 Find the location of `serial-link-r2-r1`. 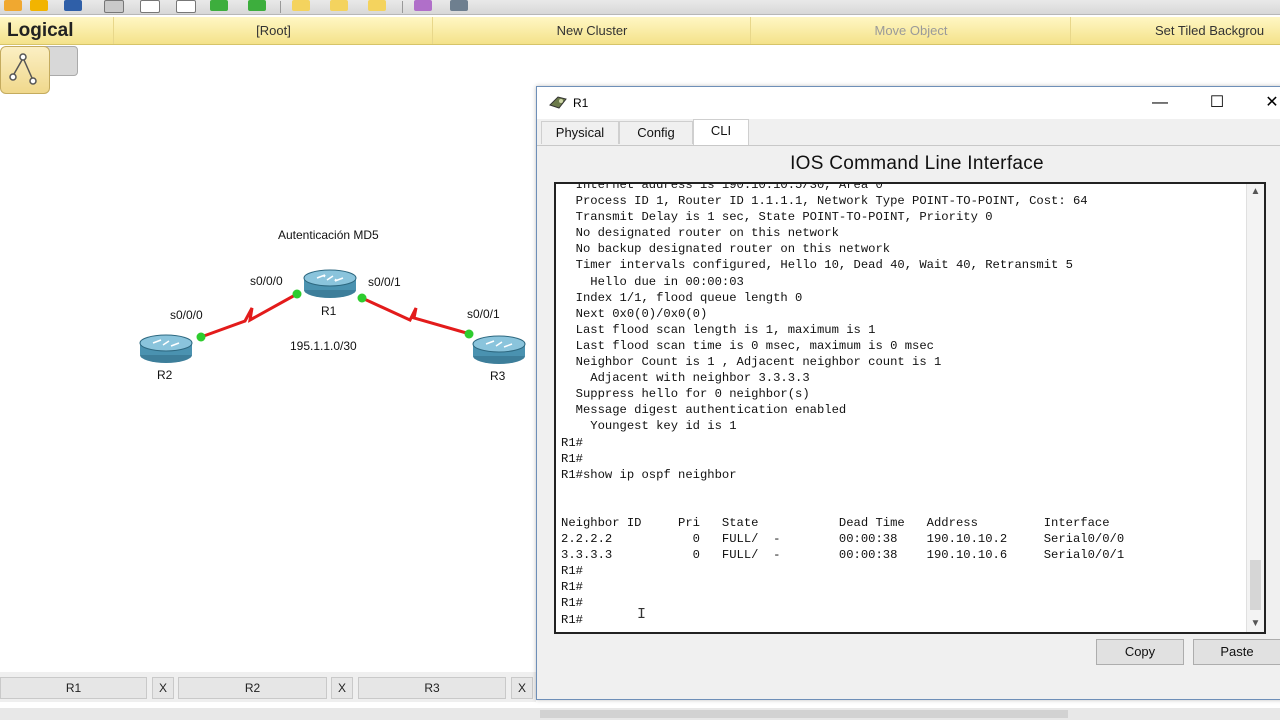

serial-link-r2-r1 is located at coordinates (249, 315).